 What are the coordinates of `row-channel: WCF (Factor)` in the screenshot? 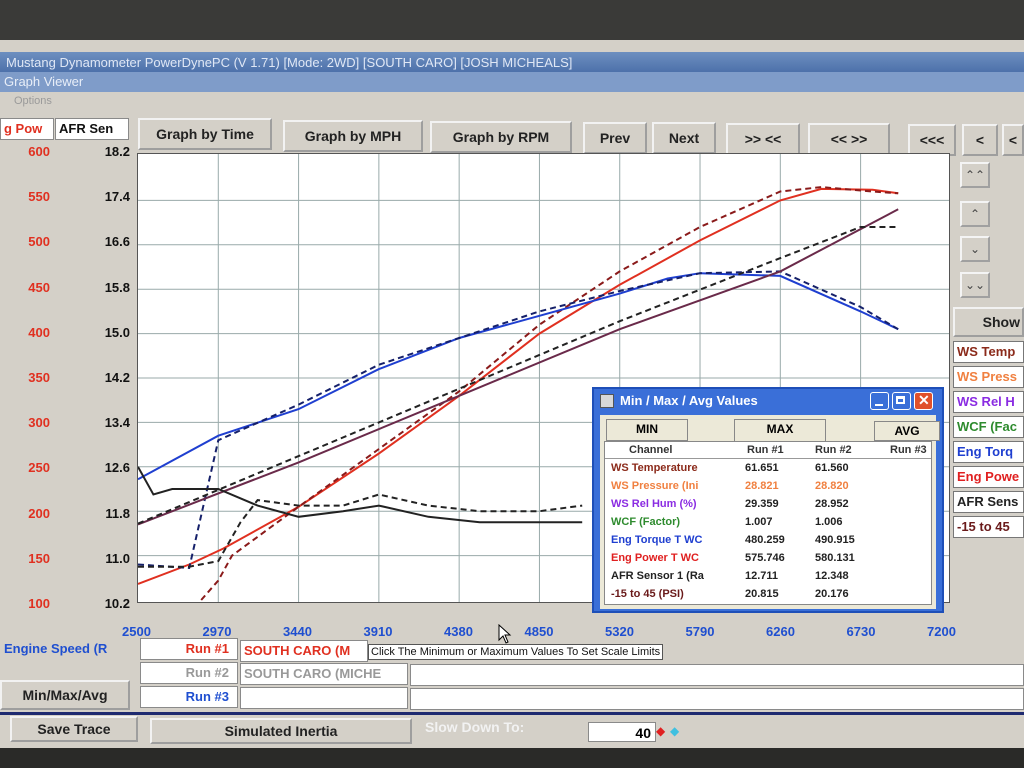 It's located at (646, 522).